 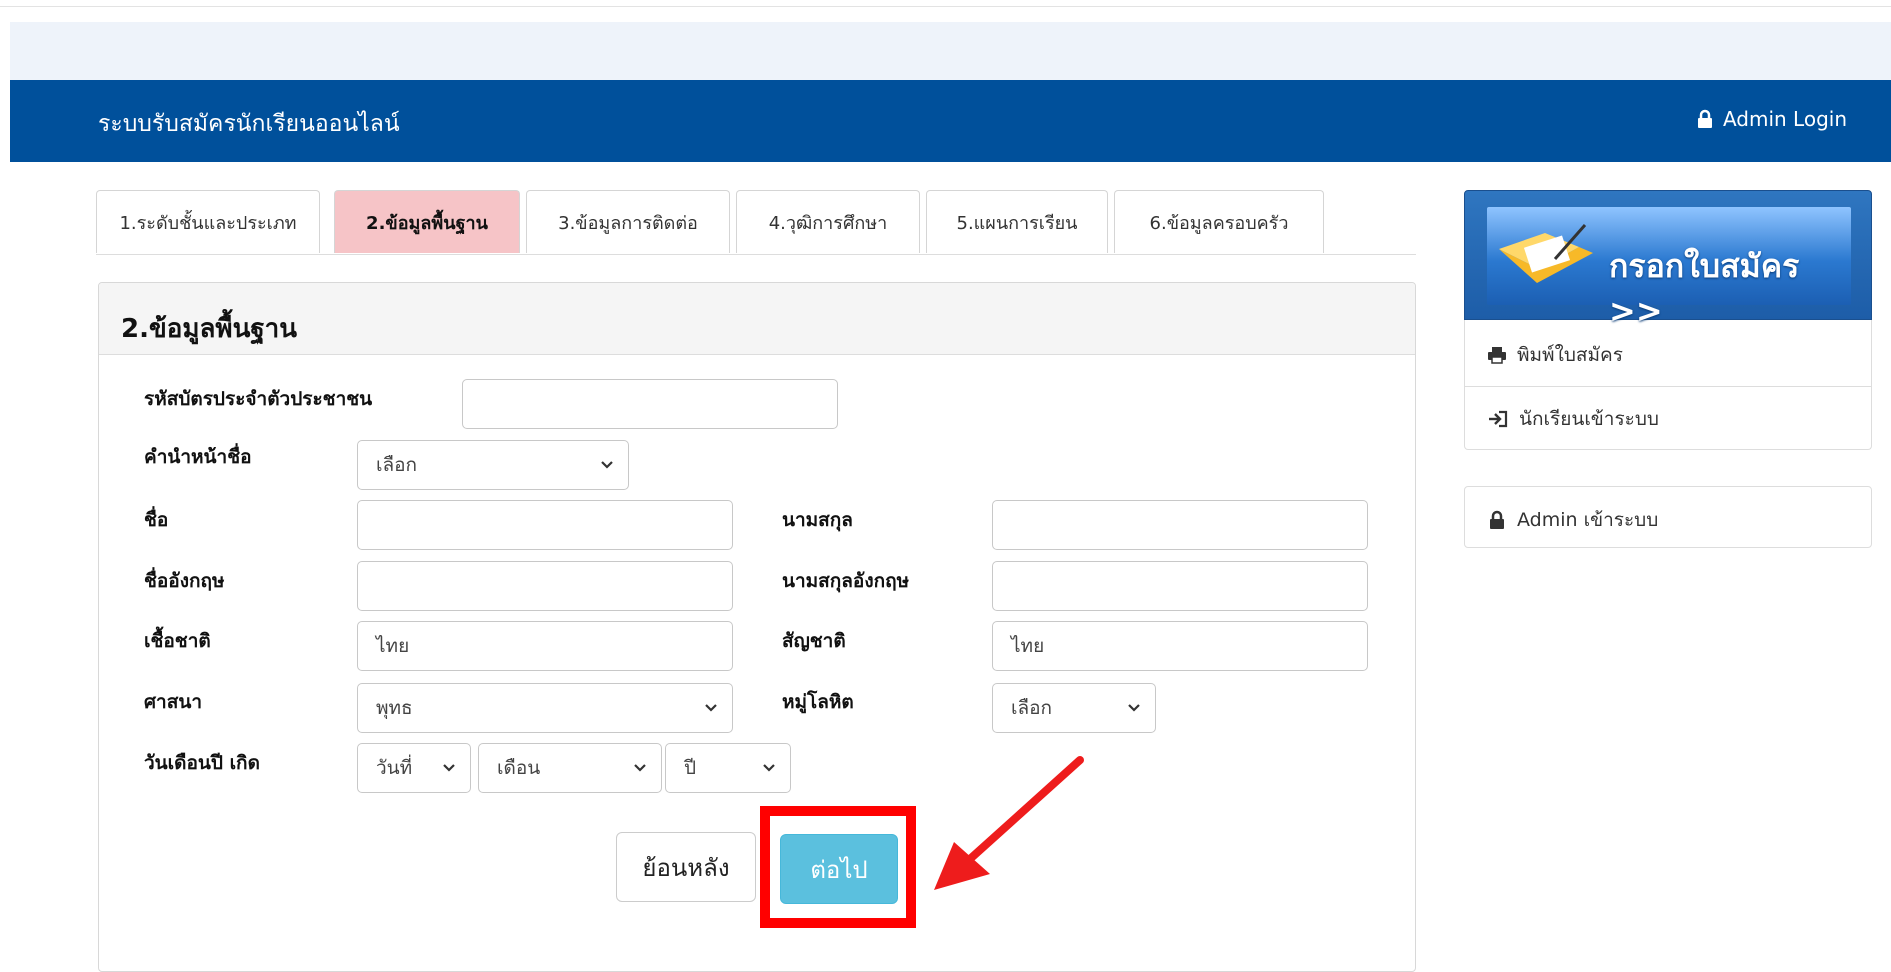 I want to click on prefix-select: เลือก, so click(x=493, y=465).